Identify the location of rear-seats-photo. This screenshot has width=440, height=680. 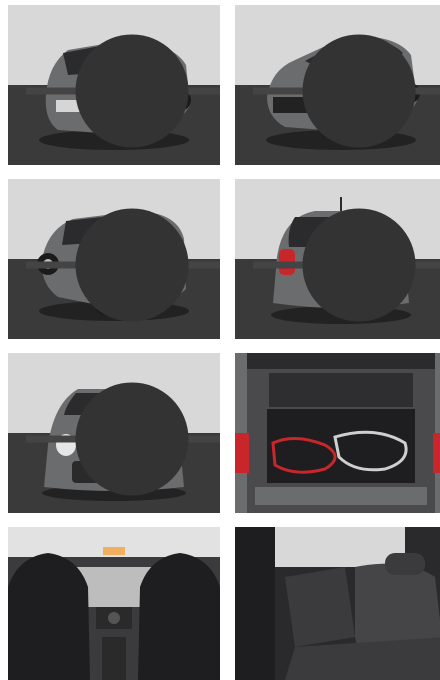
(337, 603).